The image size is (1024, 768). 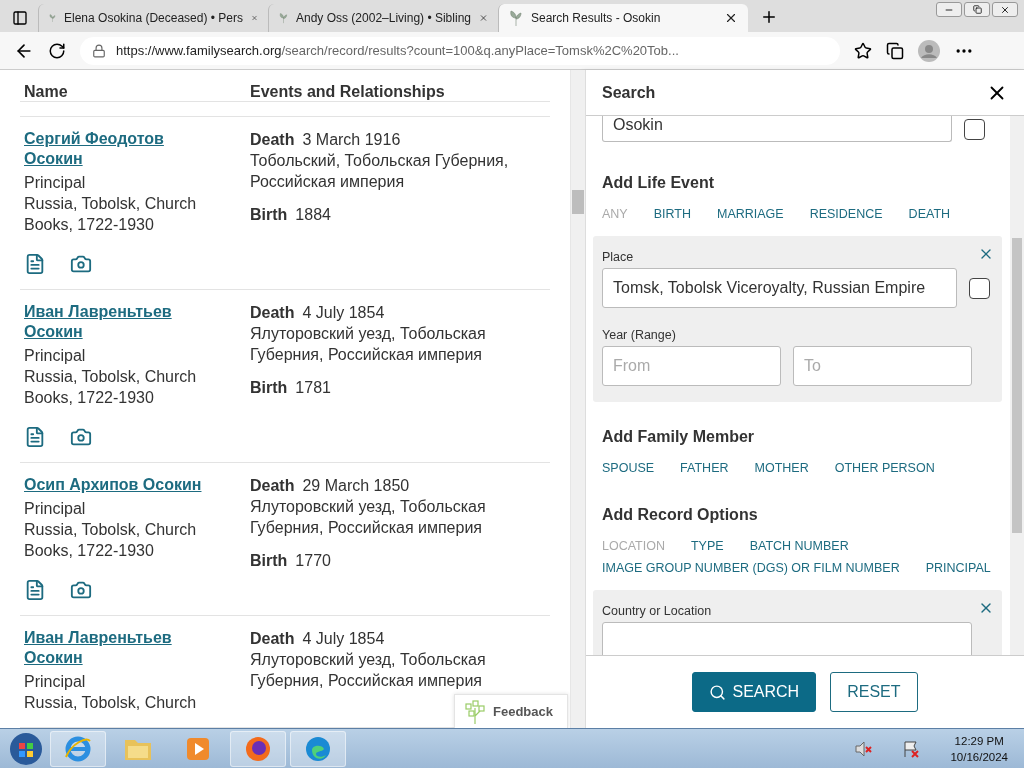 What do you see at coordinates (313, 561) in the screenshot?
I see `event-date: 1770` at bounding box center [313, 561].